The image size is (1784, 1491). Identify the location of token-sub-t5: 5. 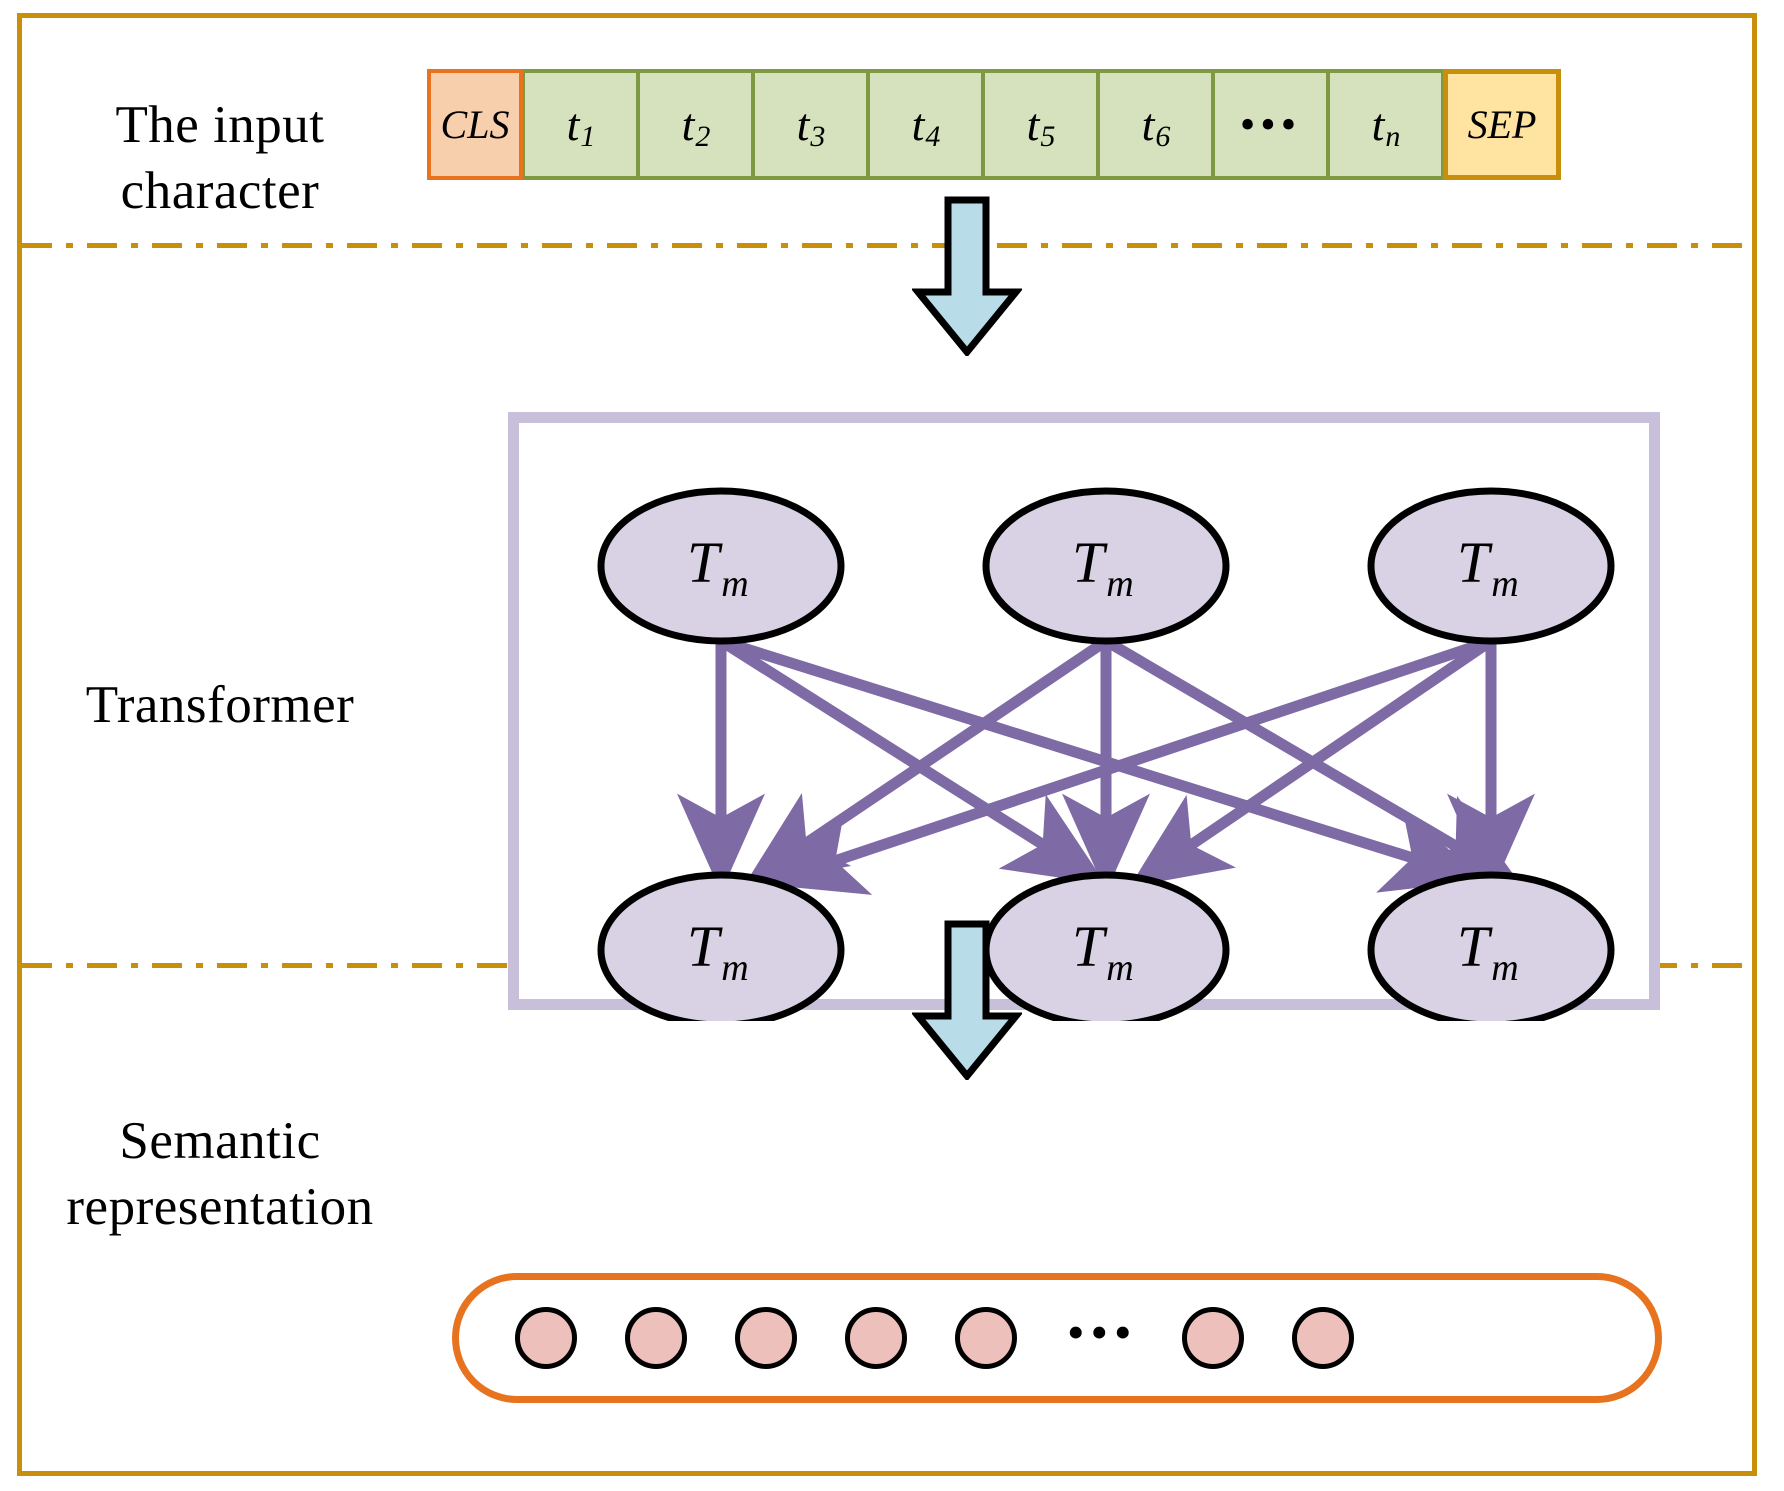
(1048, 136).